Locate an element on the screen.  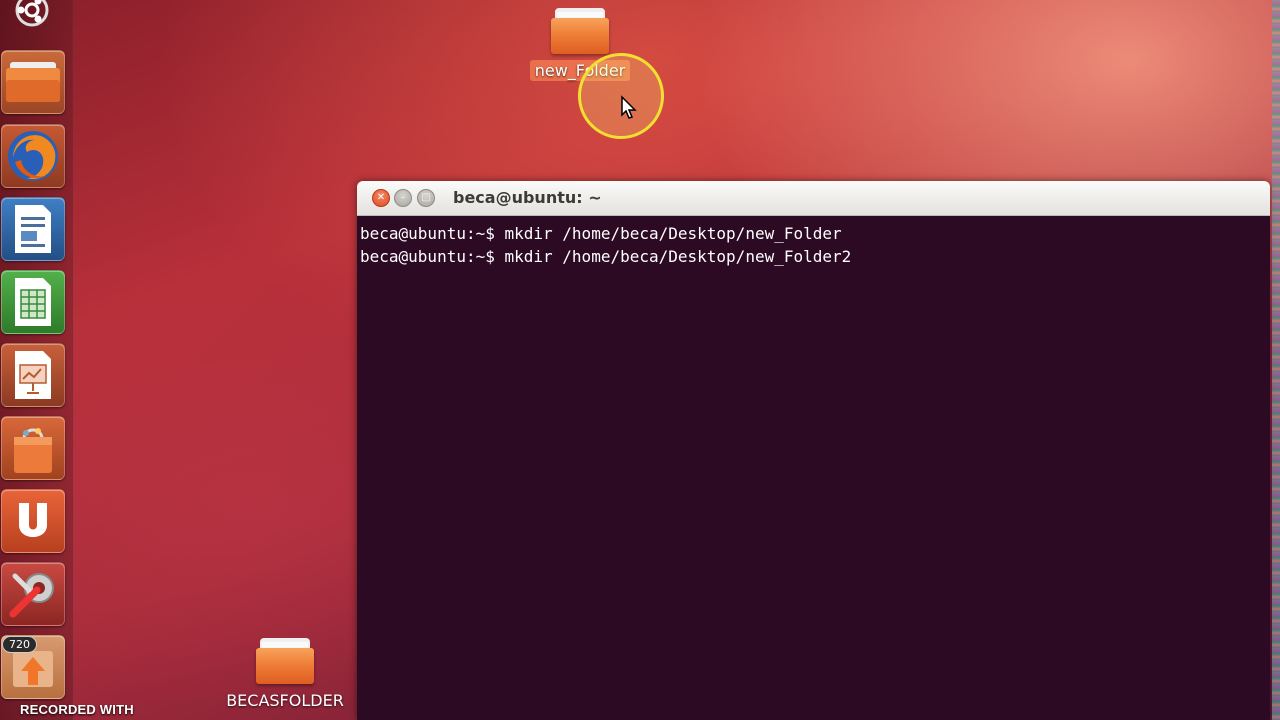
desktop-icon-becasfolder: BECASFOLDER is located at coordinates (285, 674).